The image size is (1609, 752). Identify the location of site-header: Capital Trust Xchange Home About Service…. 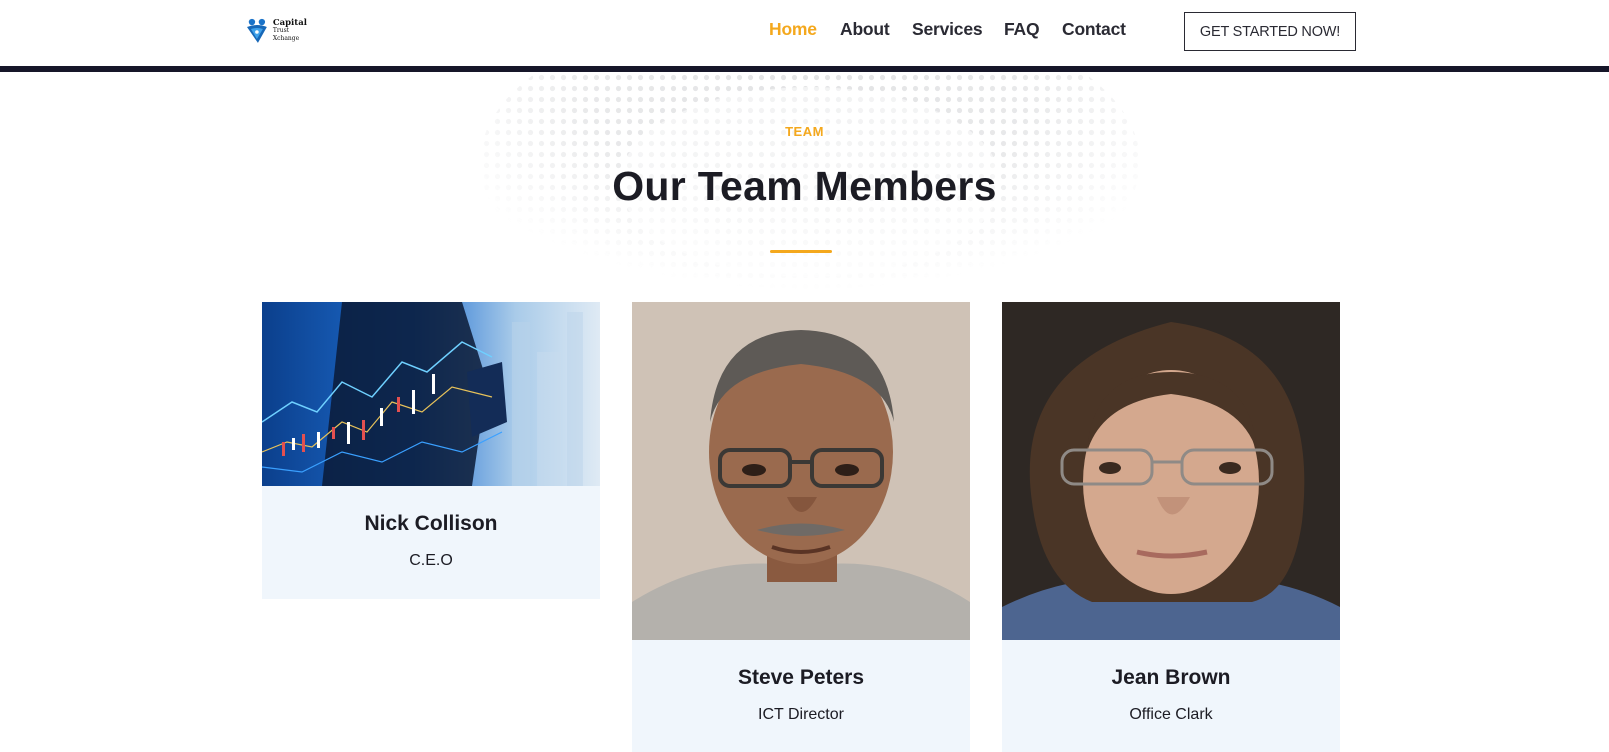
(804, 33).